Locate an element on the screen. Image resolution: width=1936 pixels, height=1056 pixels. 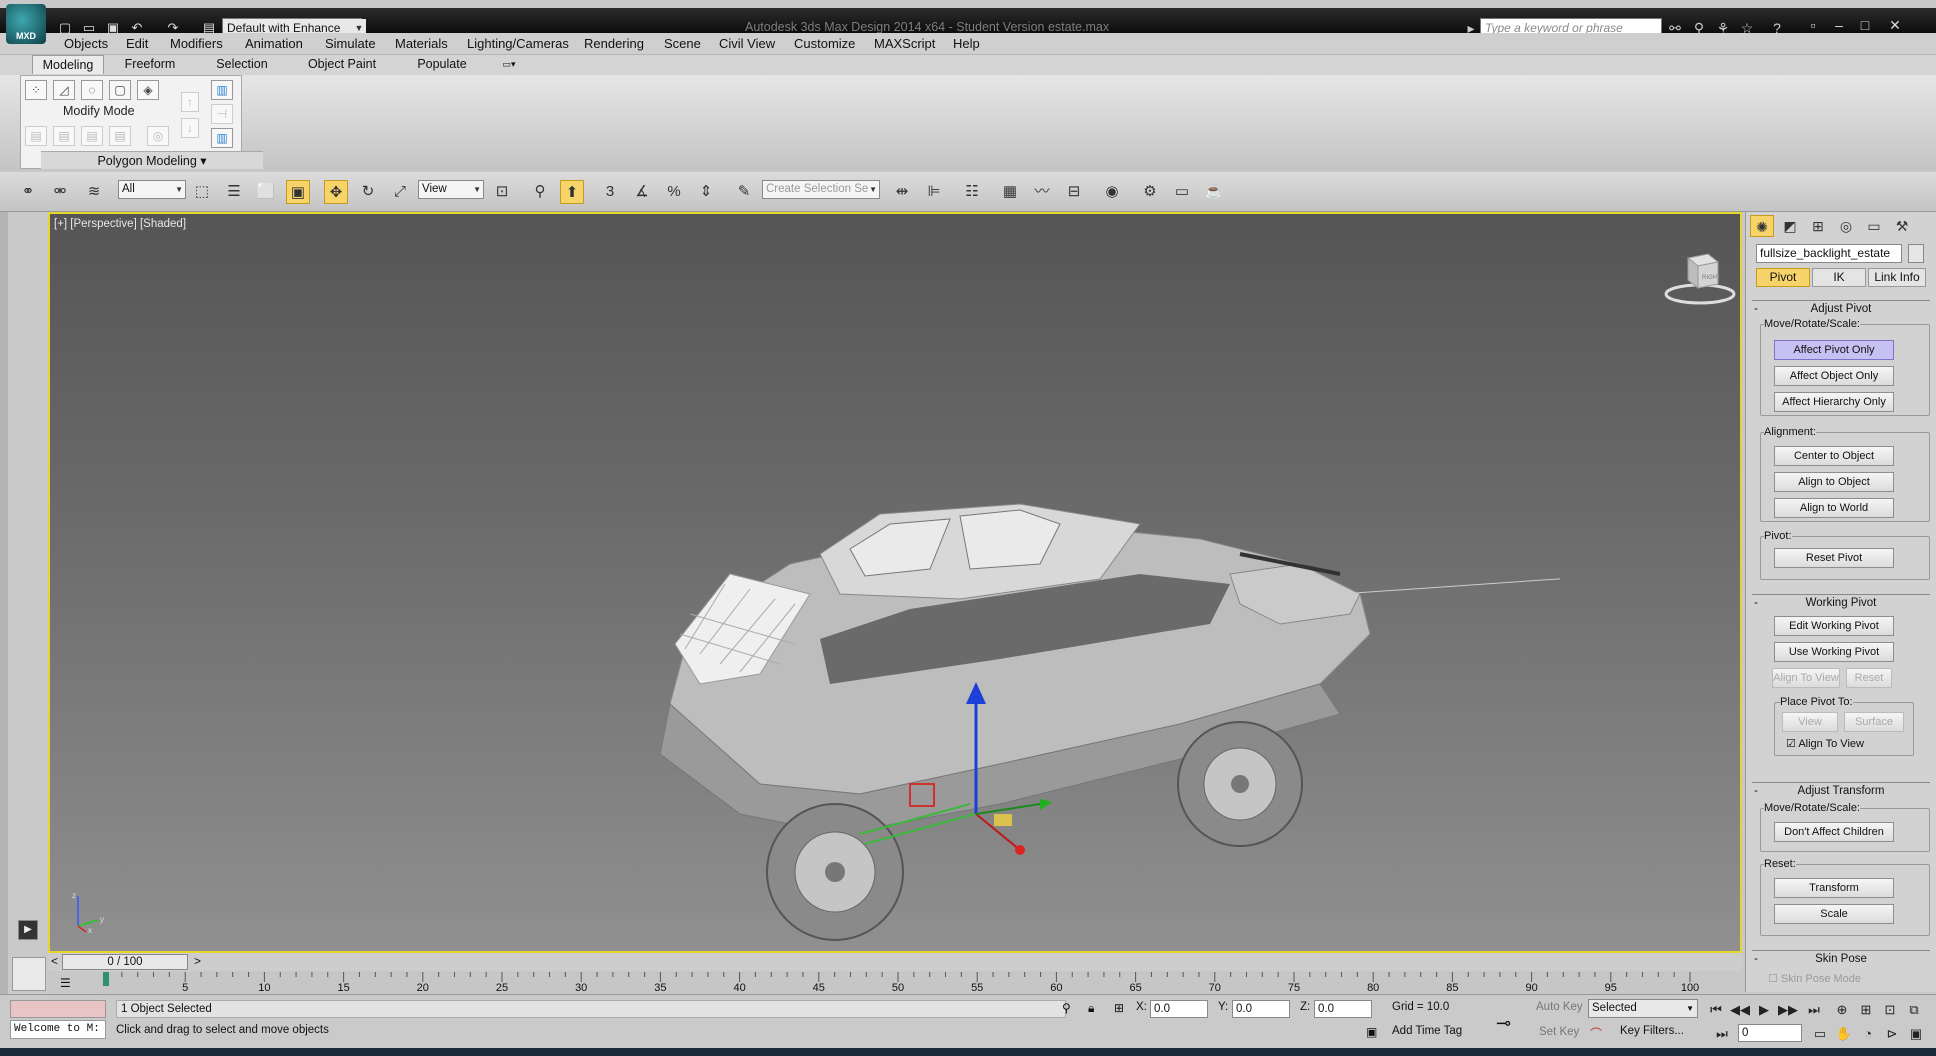
hierarchy-tab-icon: ⊞ is located at coordinates (1818, 226).